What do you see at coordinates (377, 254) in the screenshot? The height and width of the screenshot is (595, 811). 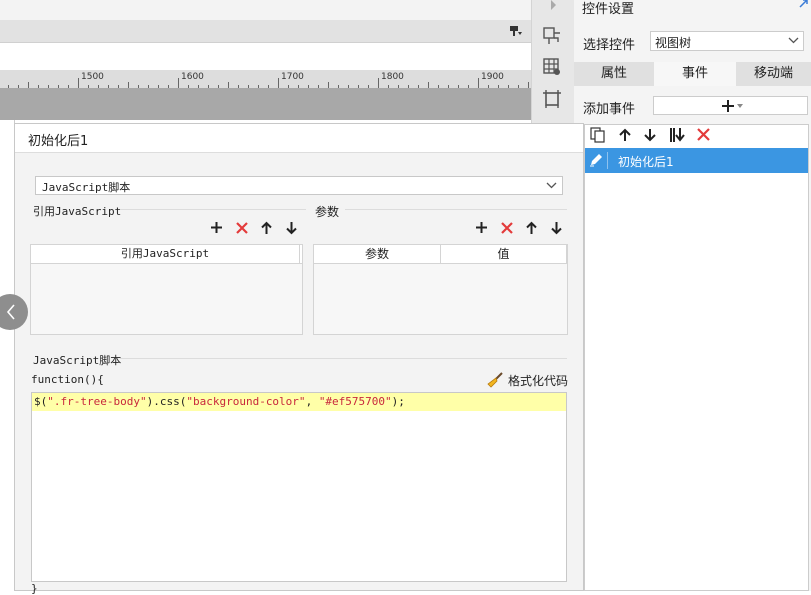 I see `param-name-column-header: 参数` at bounding box center [377, 254].